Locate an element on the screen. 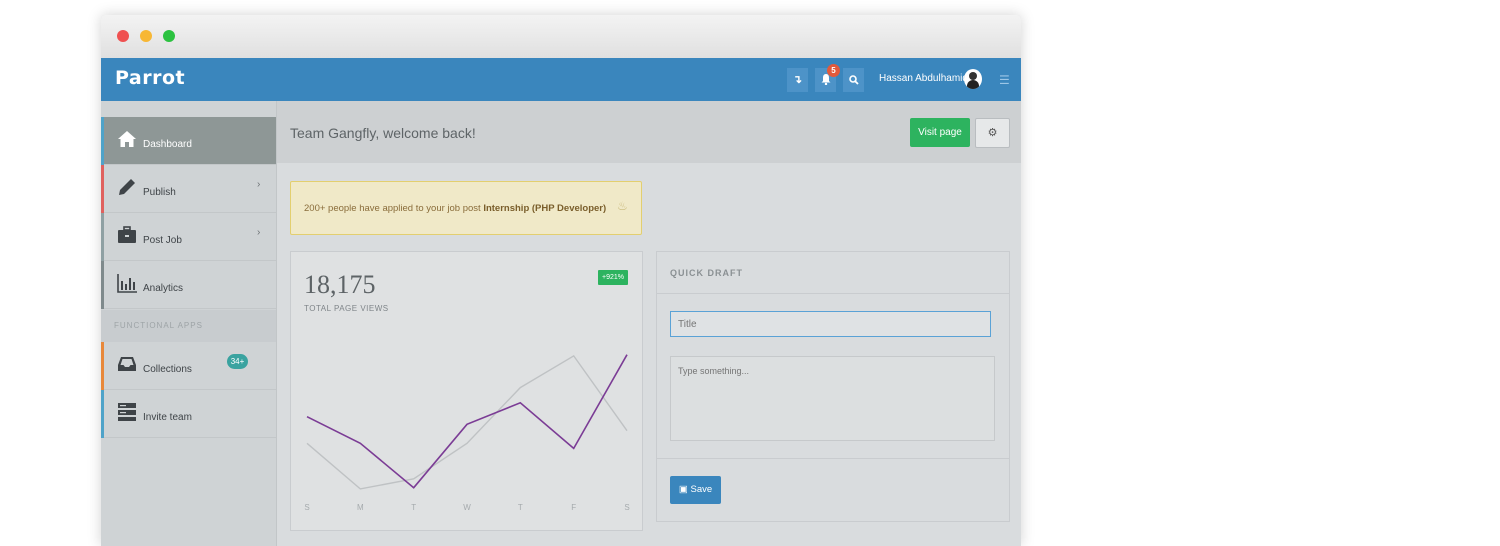 The image size is (1500, 546). sidebar-item-analytics: Analytics is located at coordinates (188, 285).